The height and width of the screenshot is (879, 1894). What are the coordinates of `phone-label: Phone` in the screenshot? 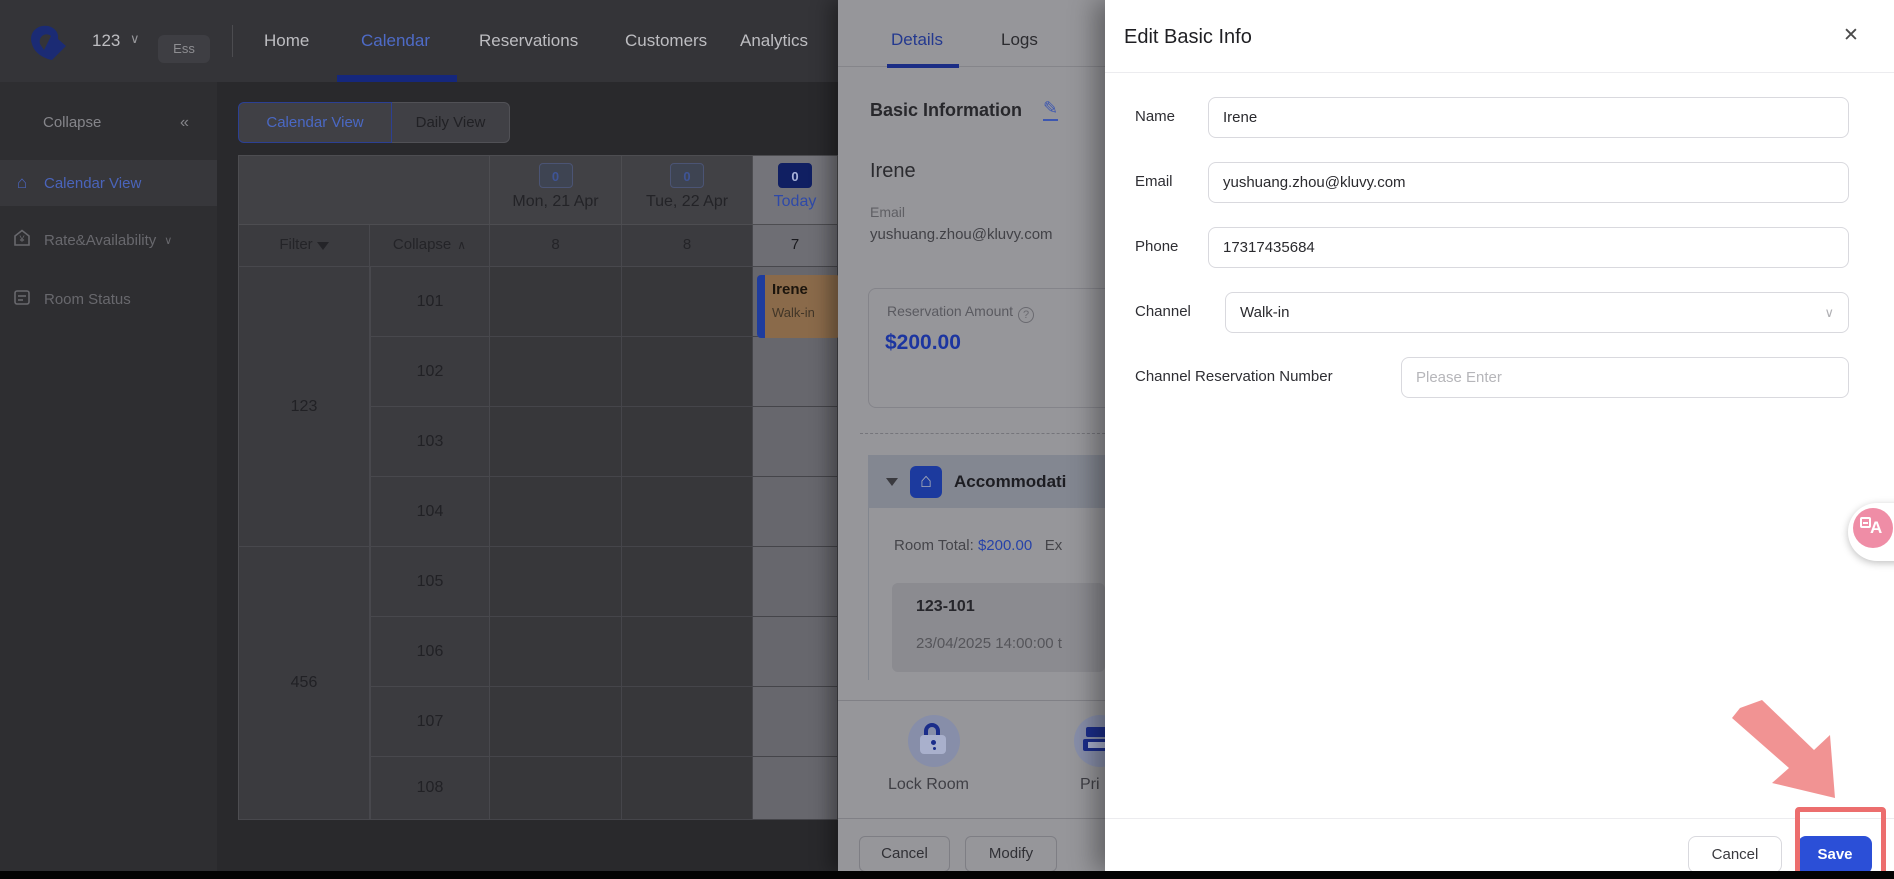 It's located at (1157, 246).